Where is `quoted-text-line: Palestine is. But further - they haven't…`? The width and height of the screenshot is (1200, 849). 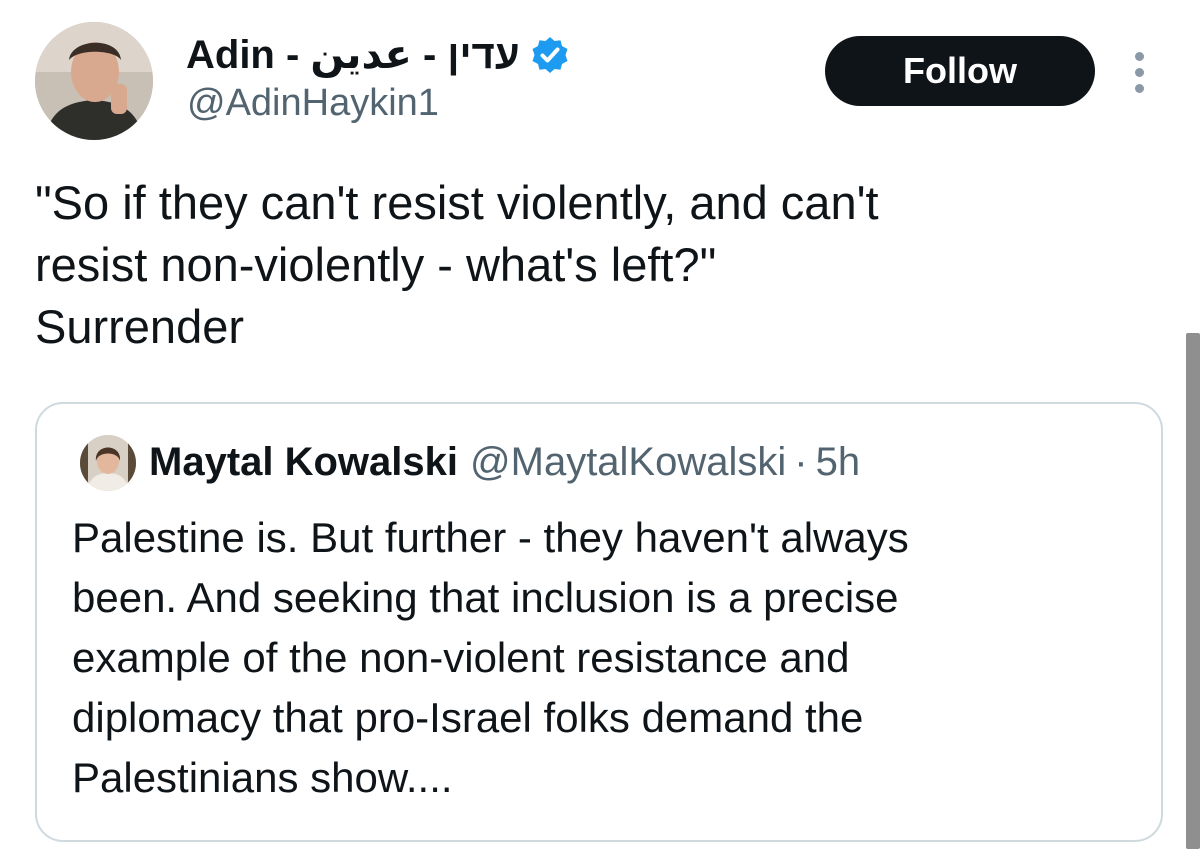
quoted-text-line: Palestine is. But further - they haven't… is located at coordinates (490, 537).